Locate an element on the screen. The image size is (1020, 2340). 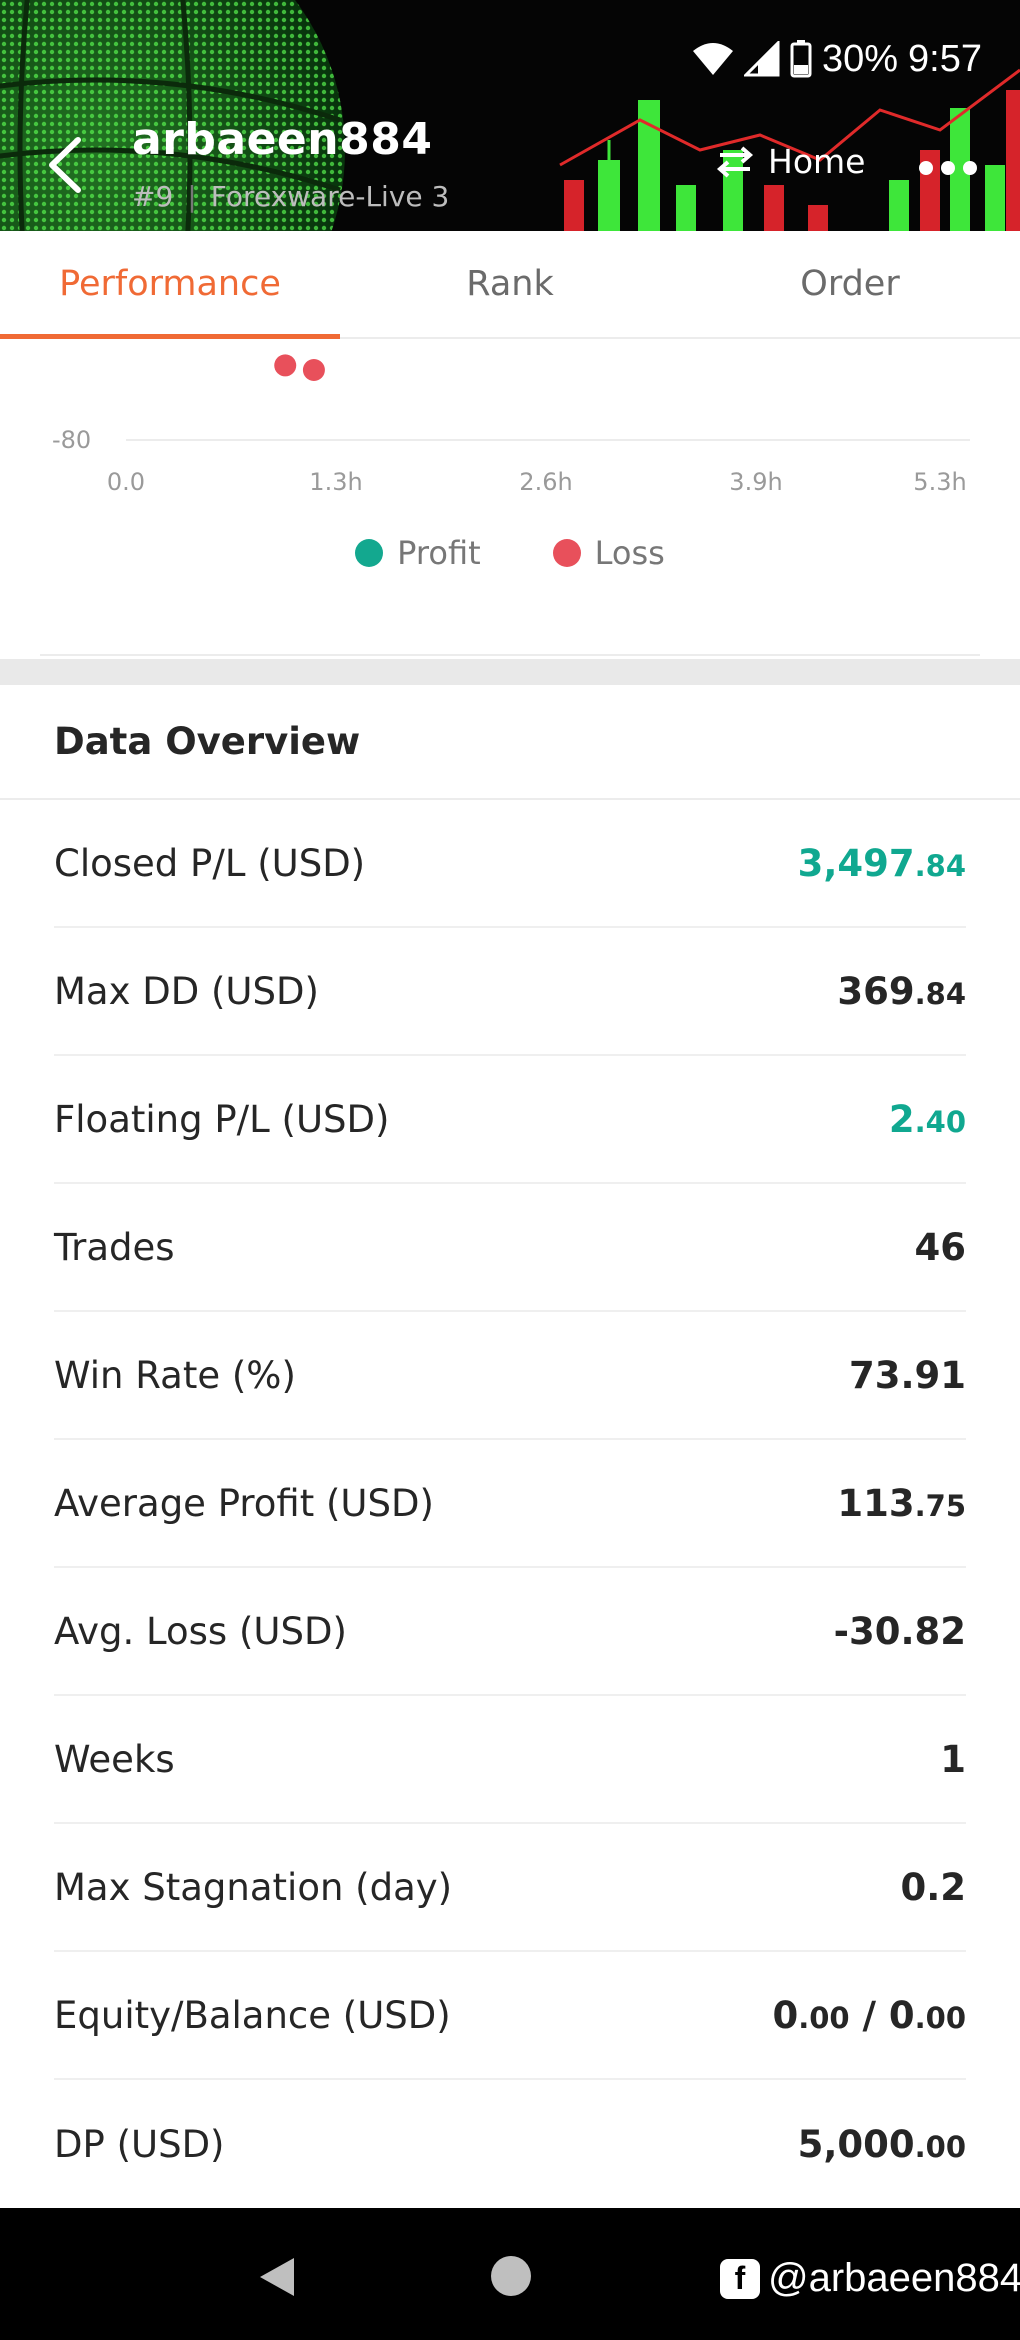
overview-row-label: Weeks is located at coordinates (114, 1759).